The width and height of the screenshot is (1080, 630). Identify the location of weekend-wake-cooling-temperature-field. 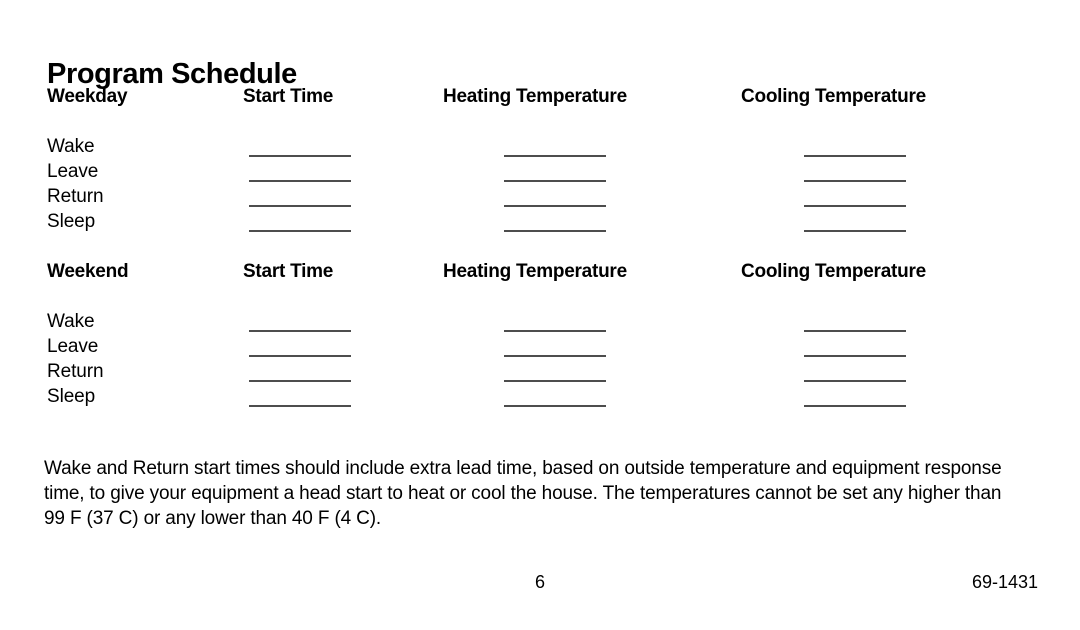
(855, 331).